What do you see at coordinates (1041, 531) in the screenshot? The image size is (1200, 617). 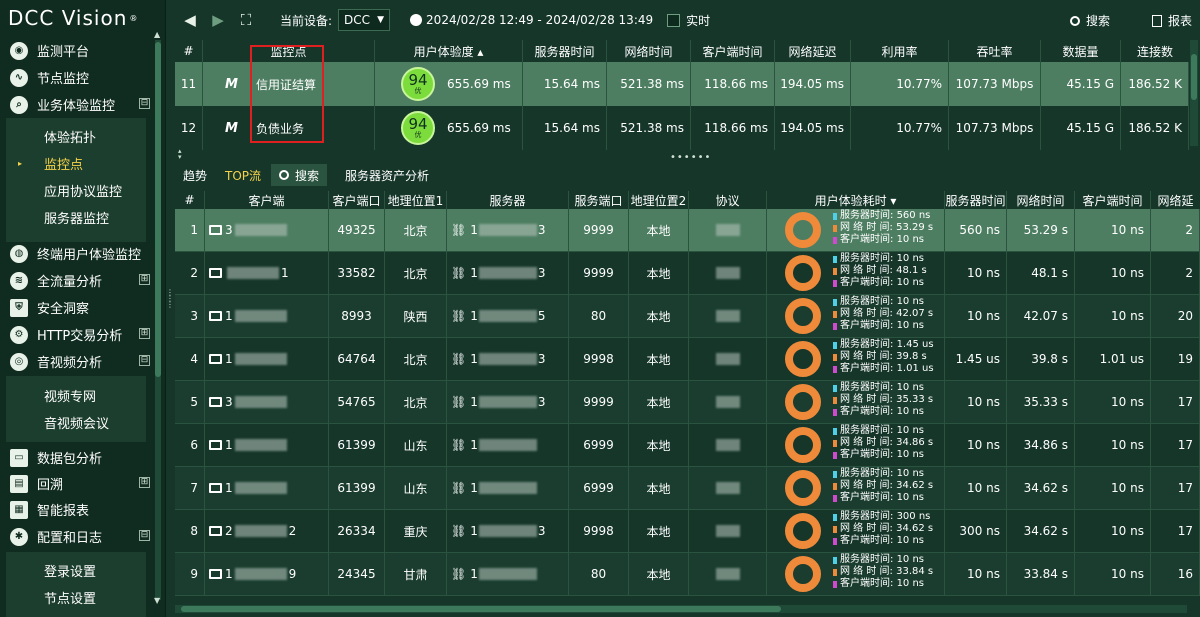 I see `table-cell: 34.62 s` at bounding box center [1041, 531].